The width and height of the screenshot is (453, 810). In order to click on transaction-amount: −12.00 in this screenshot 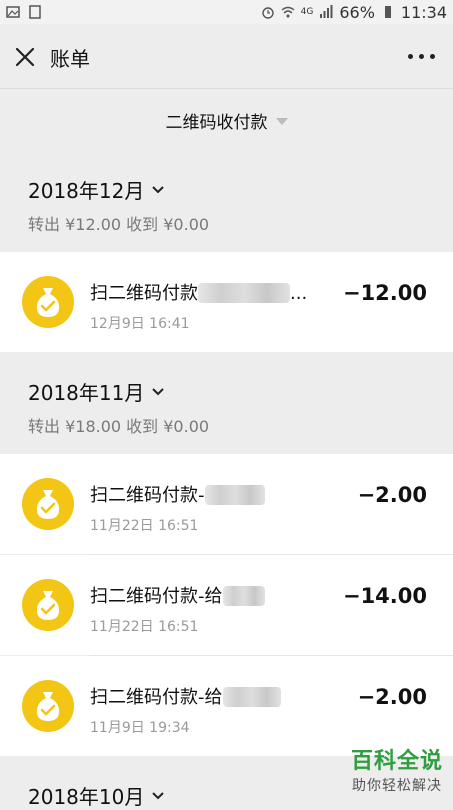, I will do `click(384, 293)`.